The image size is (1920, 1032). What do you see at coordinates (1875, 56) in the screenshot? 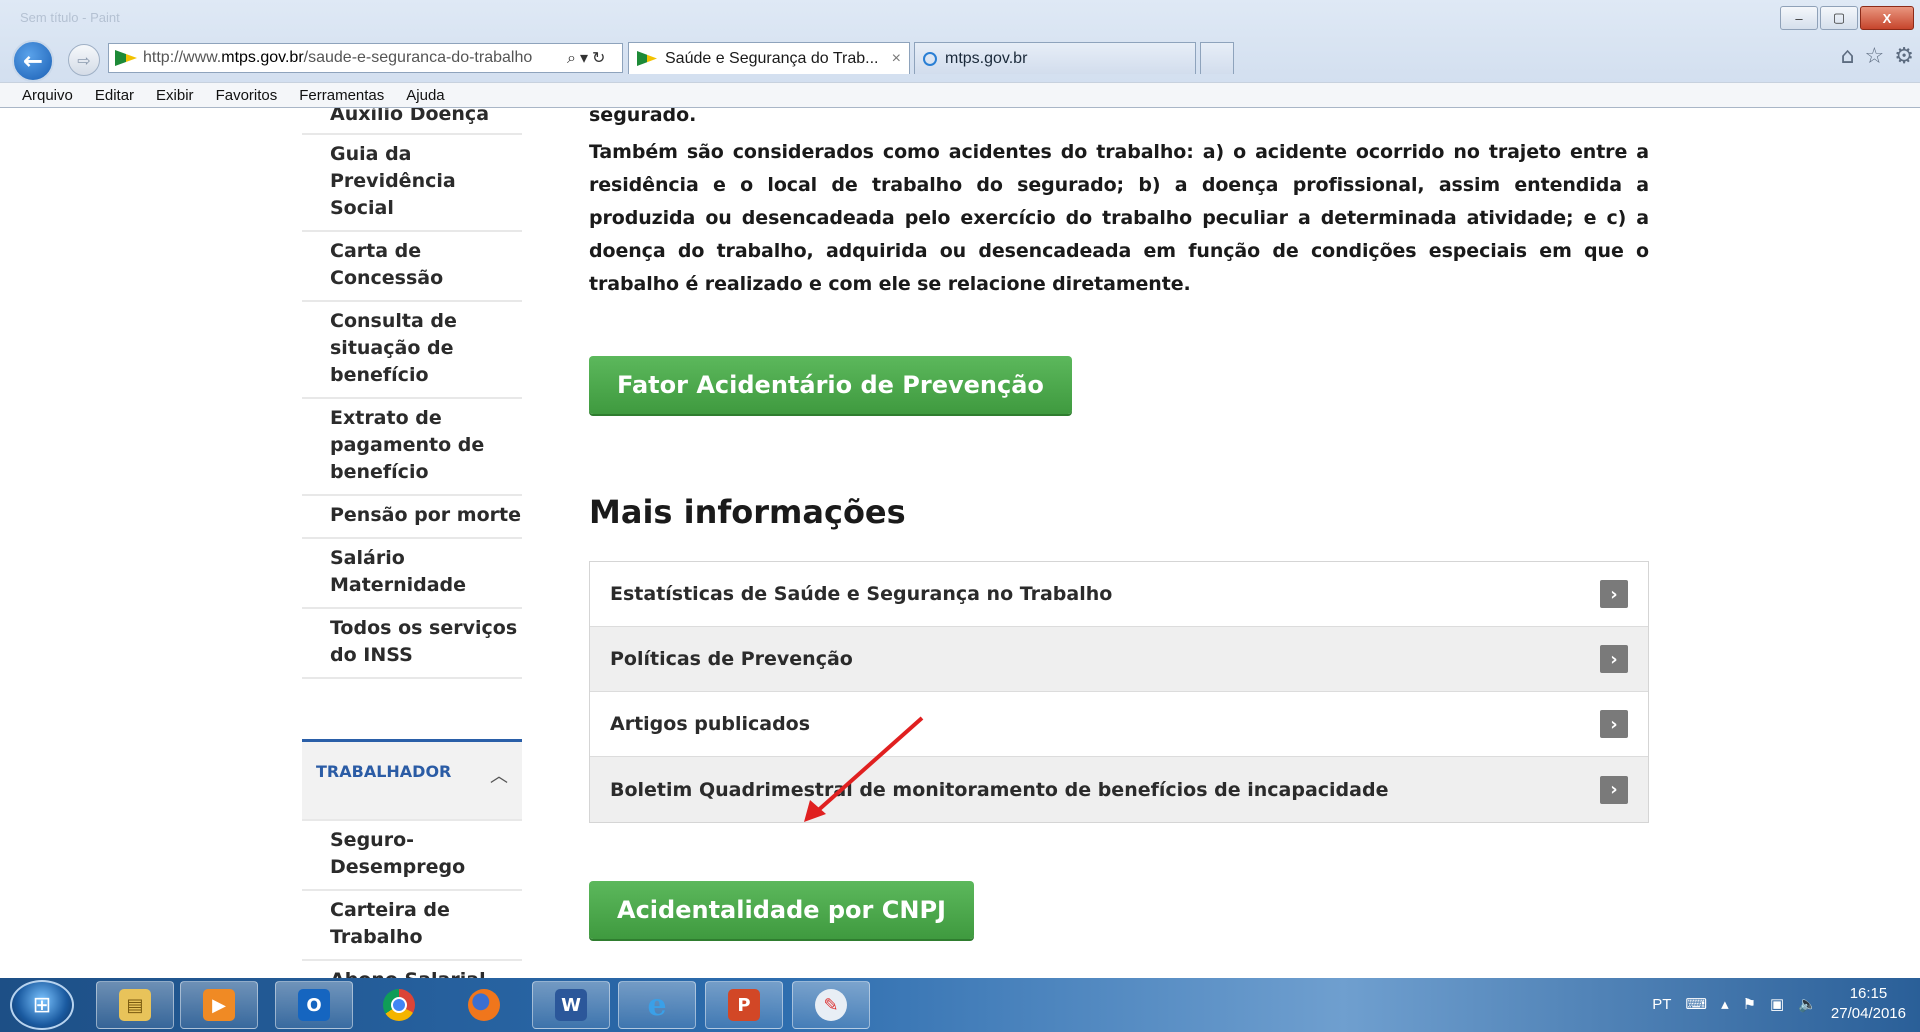
I see `favorites-star-icon: ☆` at bounding box center [1875, 56].